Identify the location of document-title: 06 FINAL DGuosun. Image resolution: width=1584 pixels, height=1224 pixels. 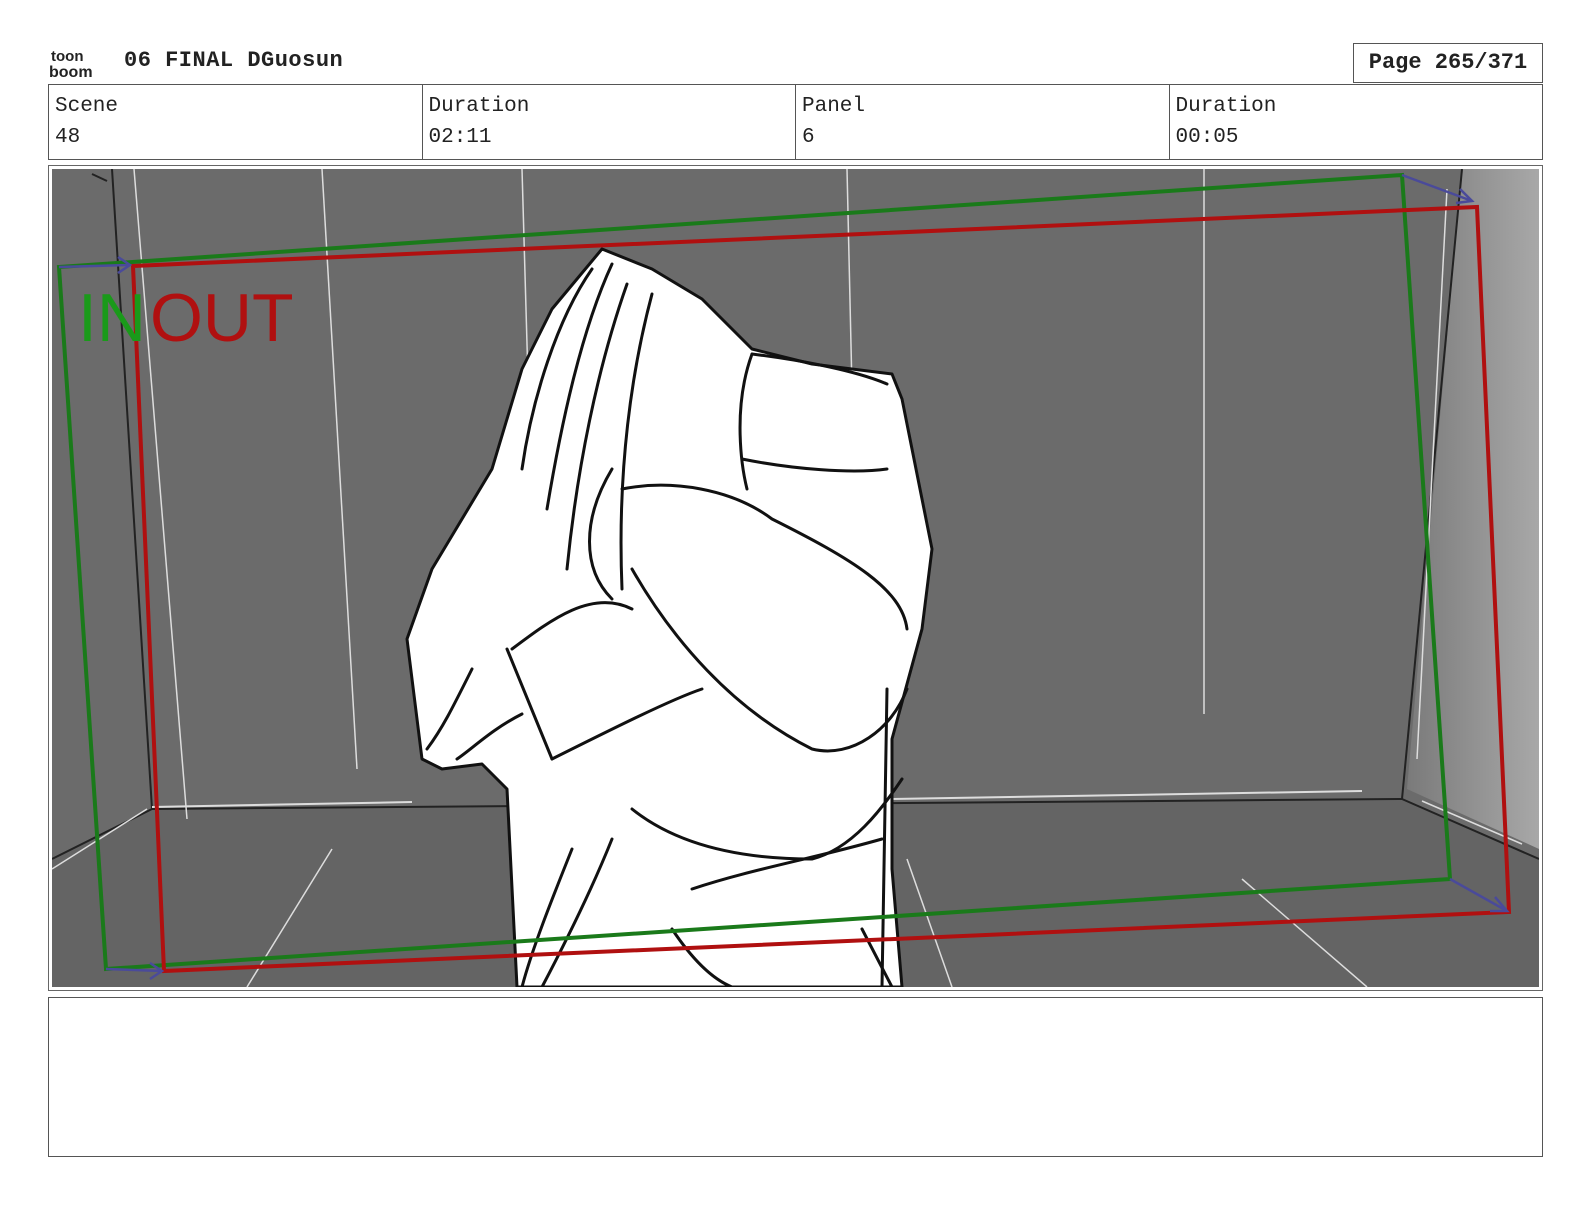
(234, 60).